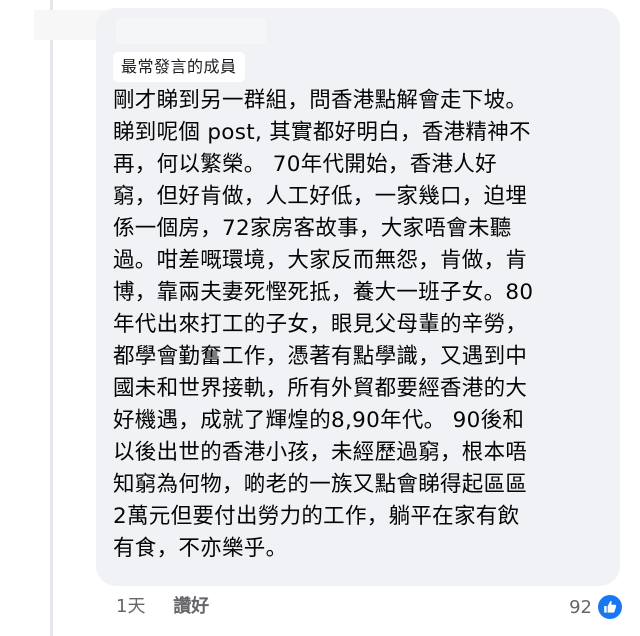 Image resolution: width=640 pixels, height=636 pixels. What do you see at coordinates (320, 388) in the screenshot?
I see `comment-line: 國未和世界接軌，所有外貿都要經香港的大` at bounding box center [320, 388].